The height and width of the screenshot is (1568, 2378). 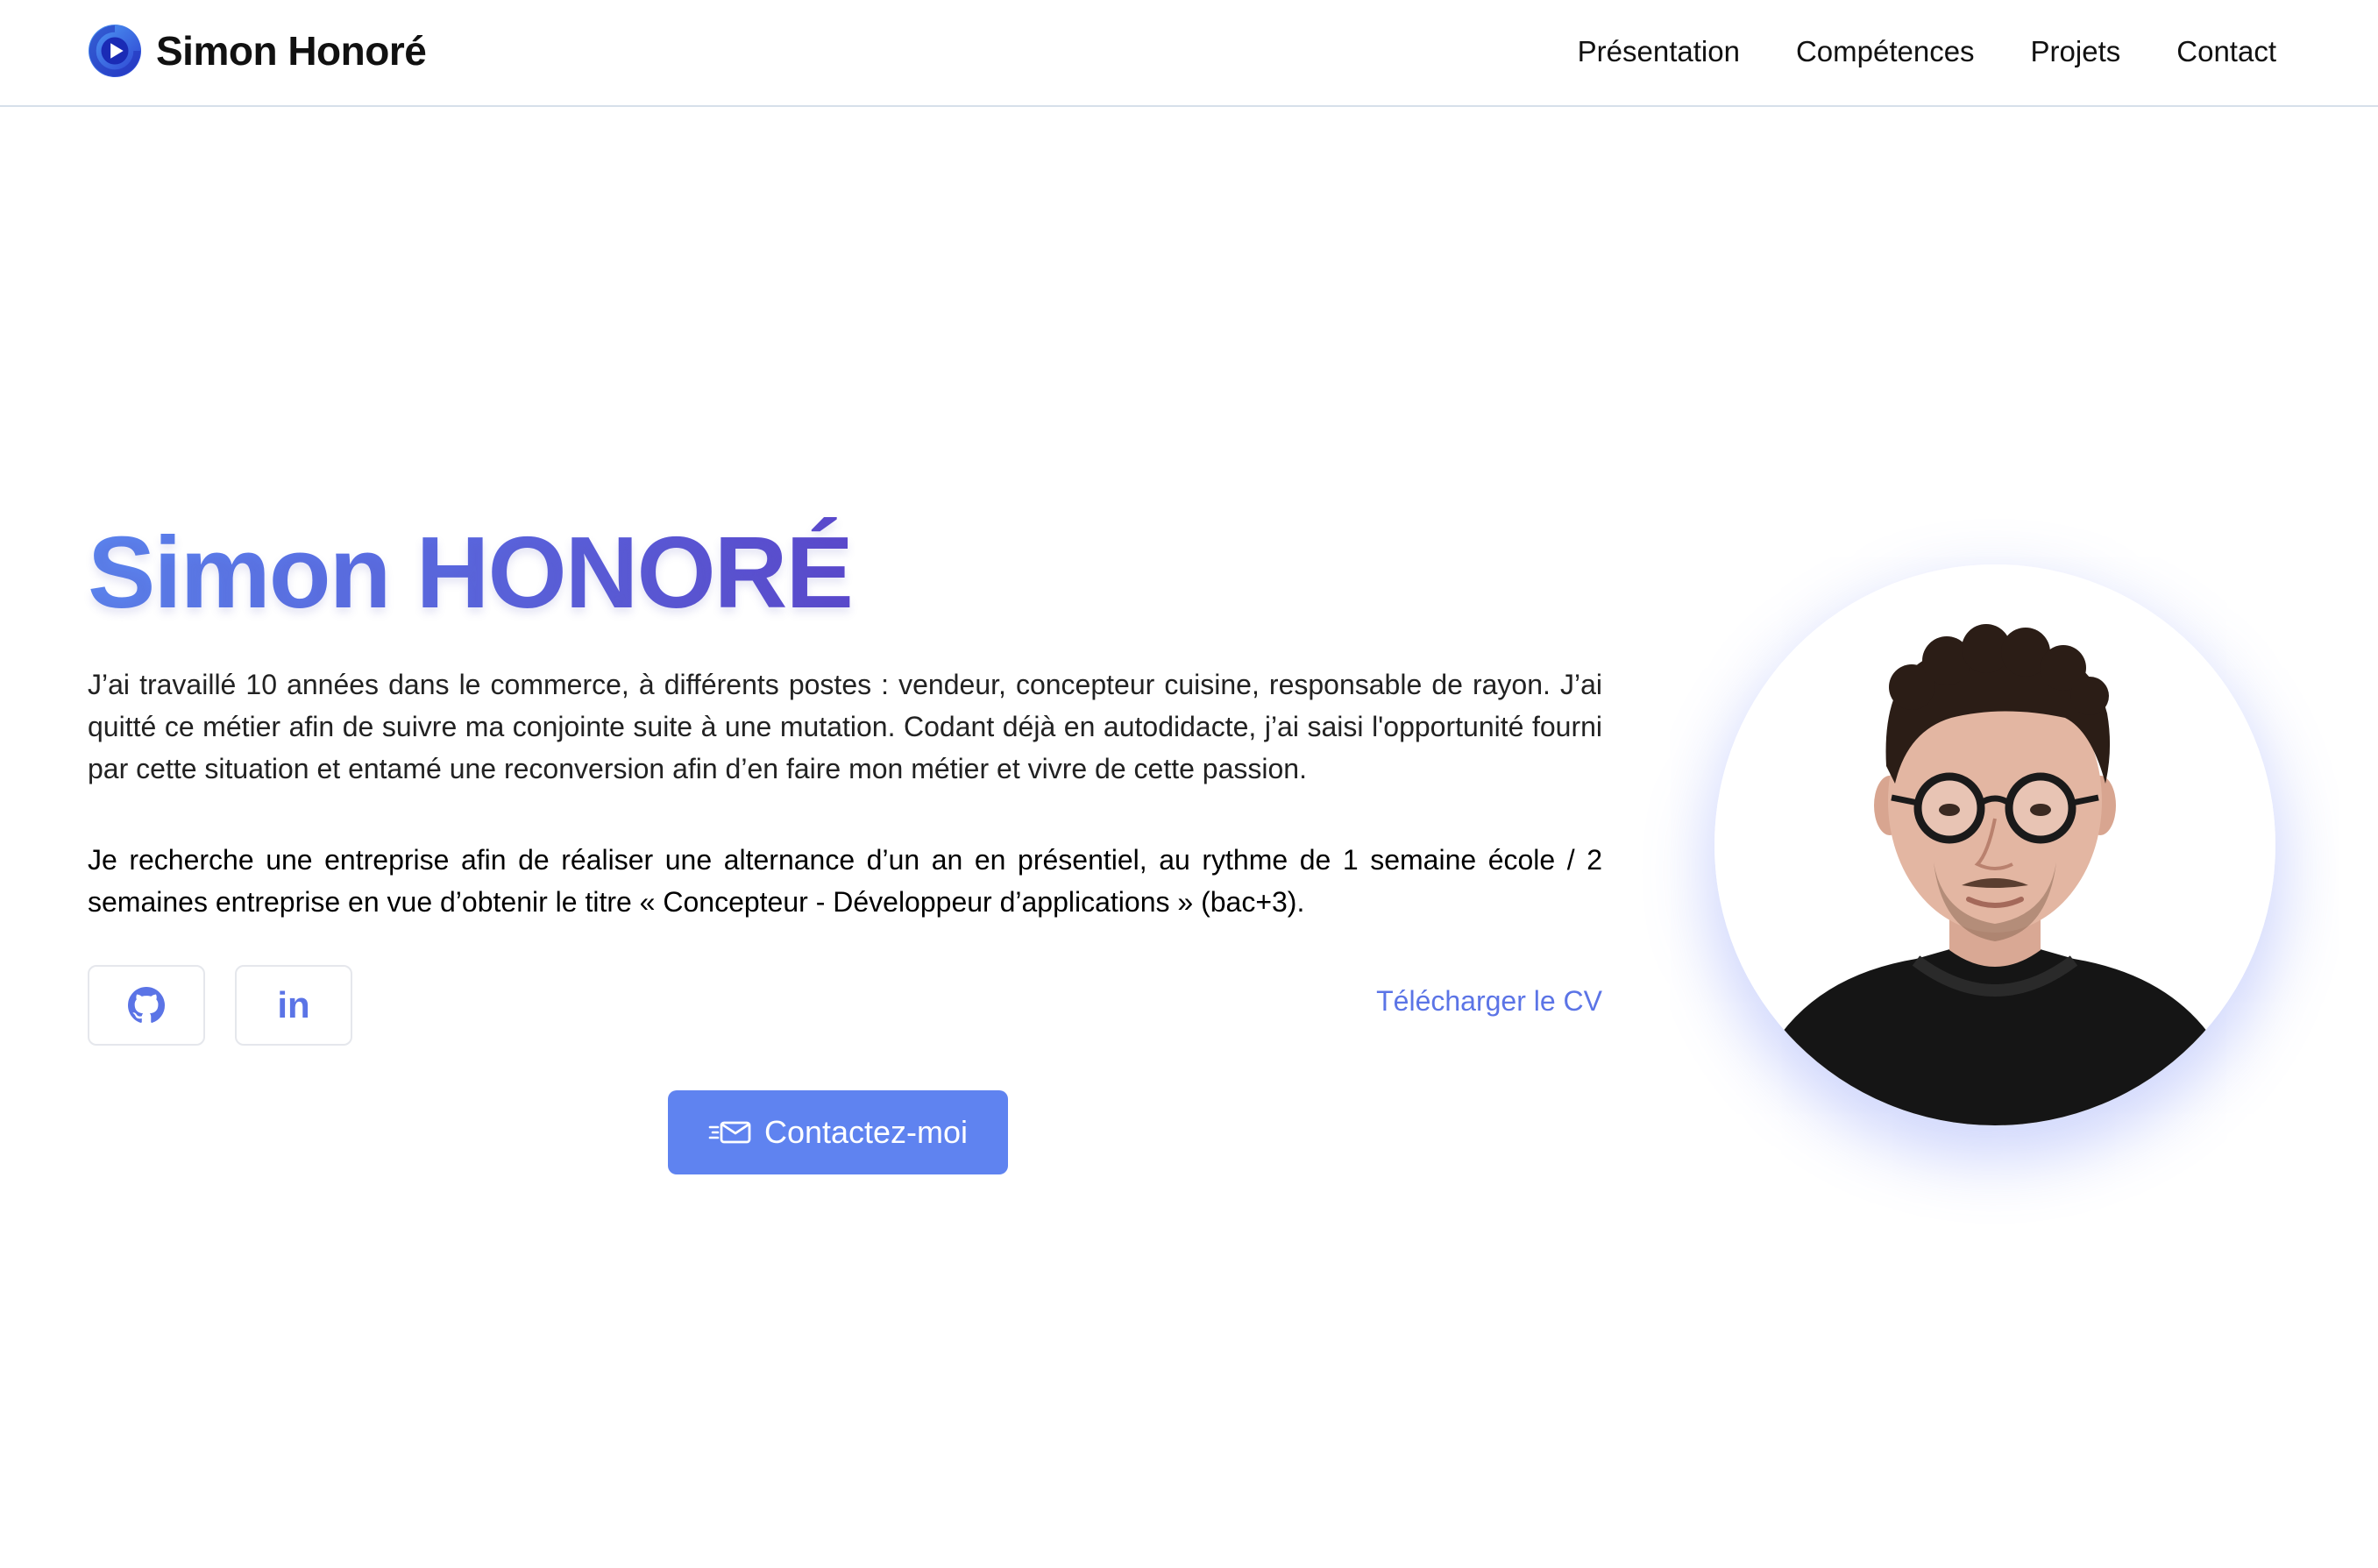 I want to click on fast-mail-icon, so click(x=729, y=1132).